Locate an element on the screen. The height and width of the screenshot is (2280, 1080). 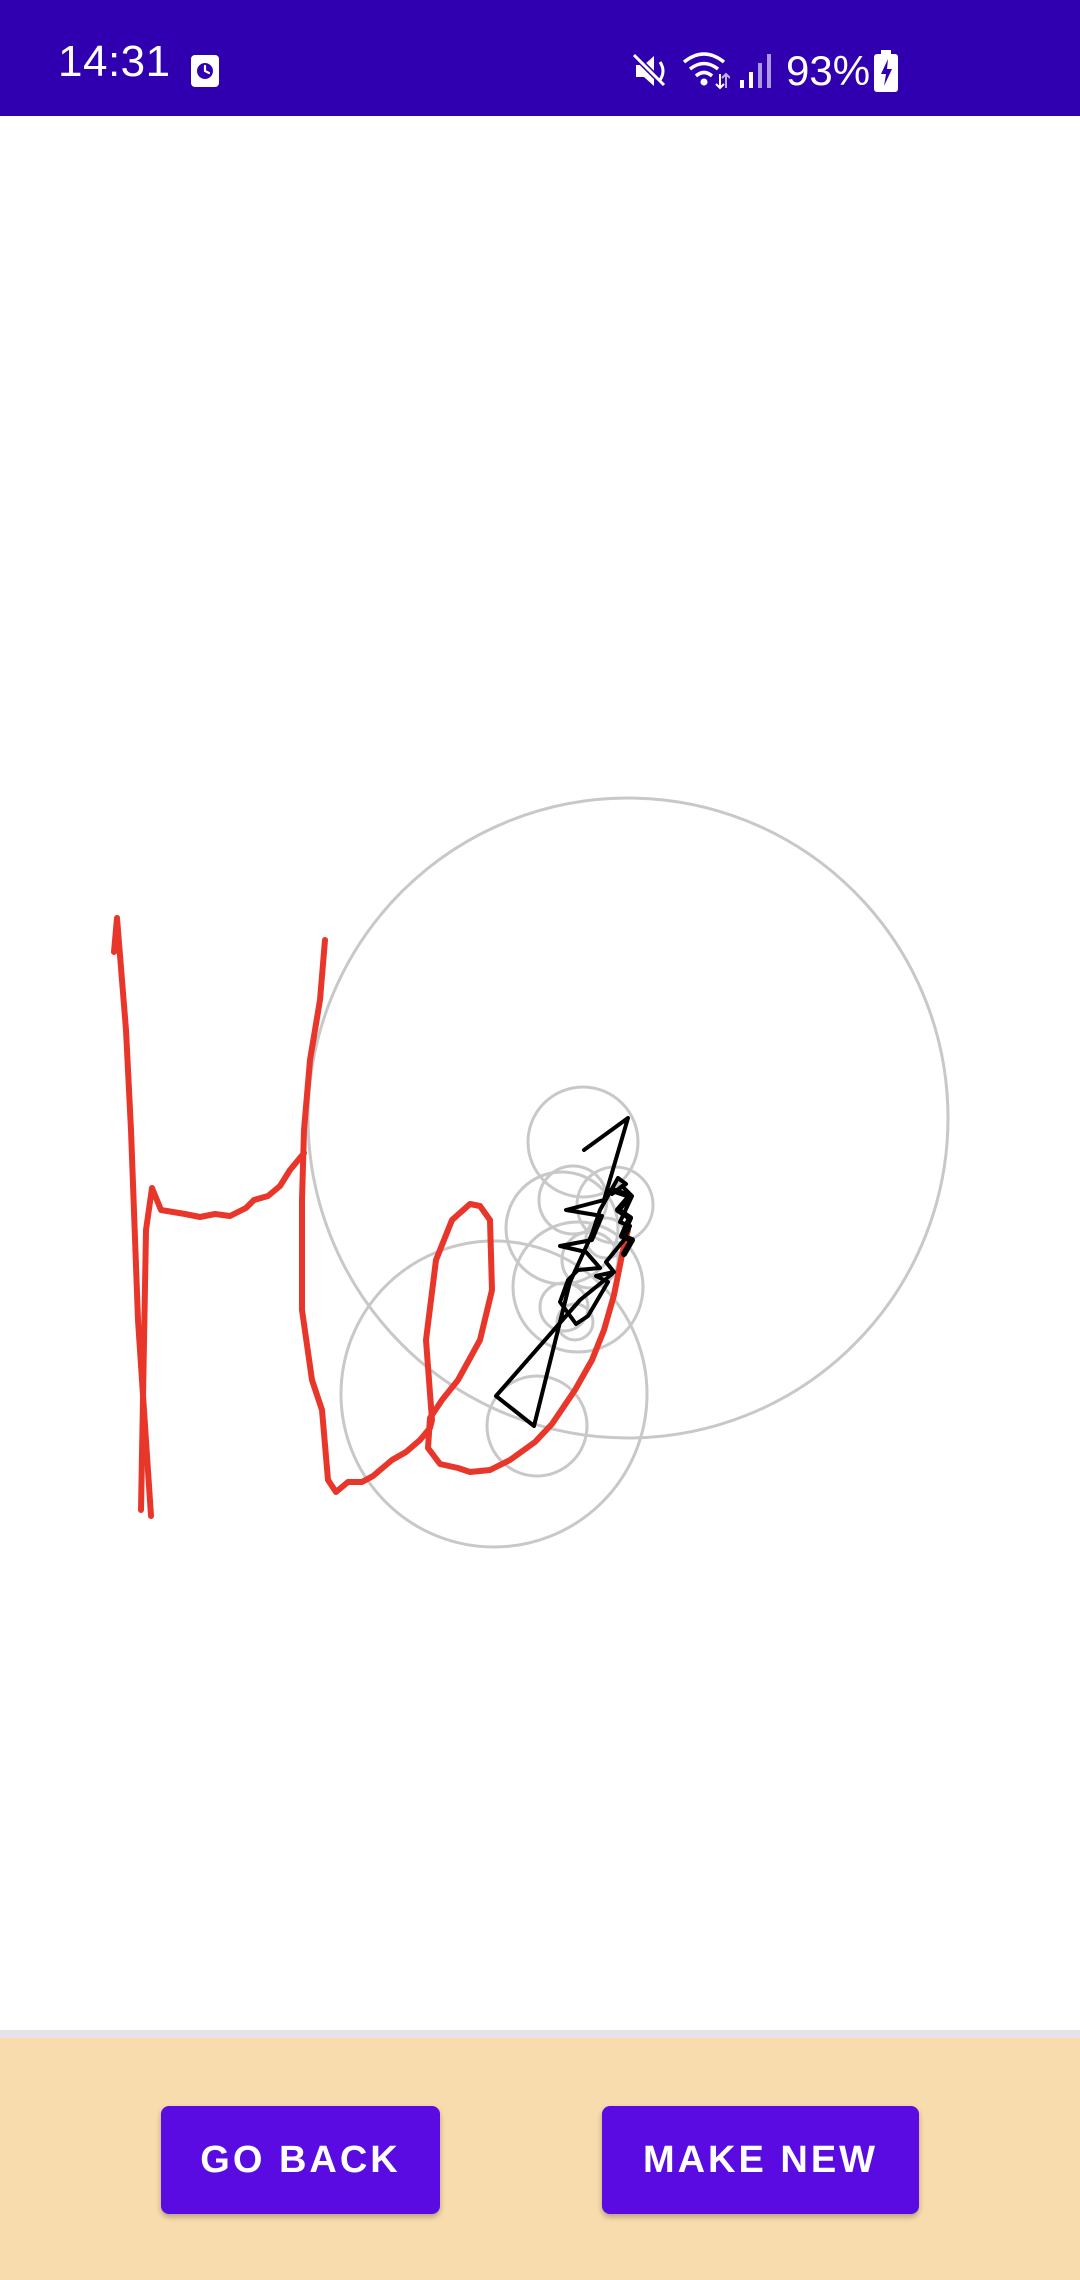
bottom-action-panel: GO BACK MAKE NEW is located at coordinates (540, 2159).